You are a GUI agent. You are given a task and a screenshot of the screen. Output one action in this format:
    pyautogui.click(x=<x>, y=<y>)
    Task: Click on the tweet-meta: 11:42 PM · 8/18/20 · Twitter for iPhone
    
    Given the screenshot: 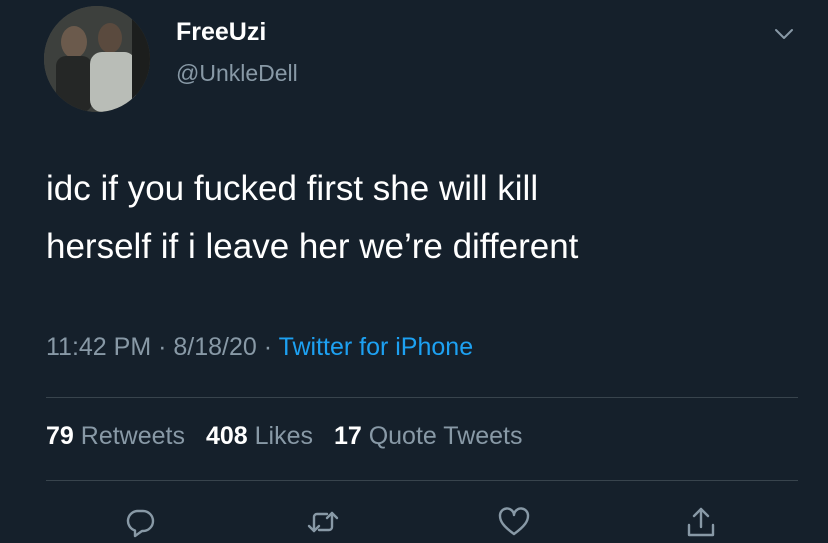 What is the action you would take?
    pyautogui.click(x=259, y=347)
    